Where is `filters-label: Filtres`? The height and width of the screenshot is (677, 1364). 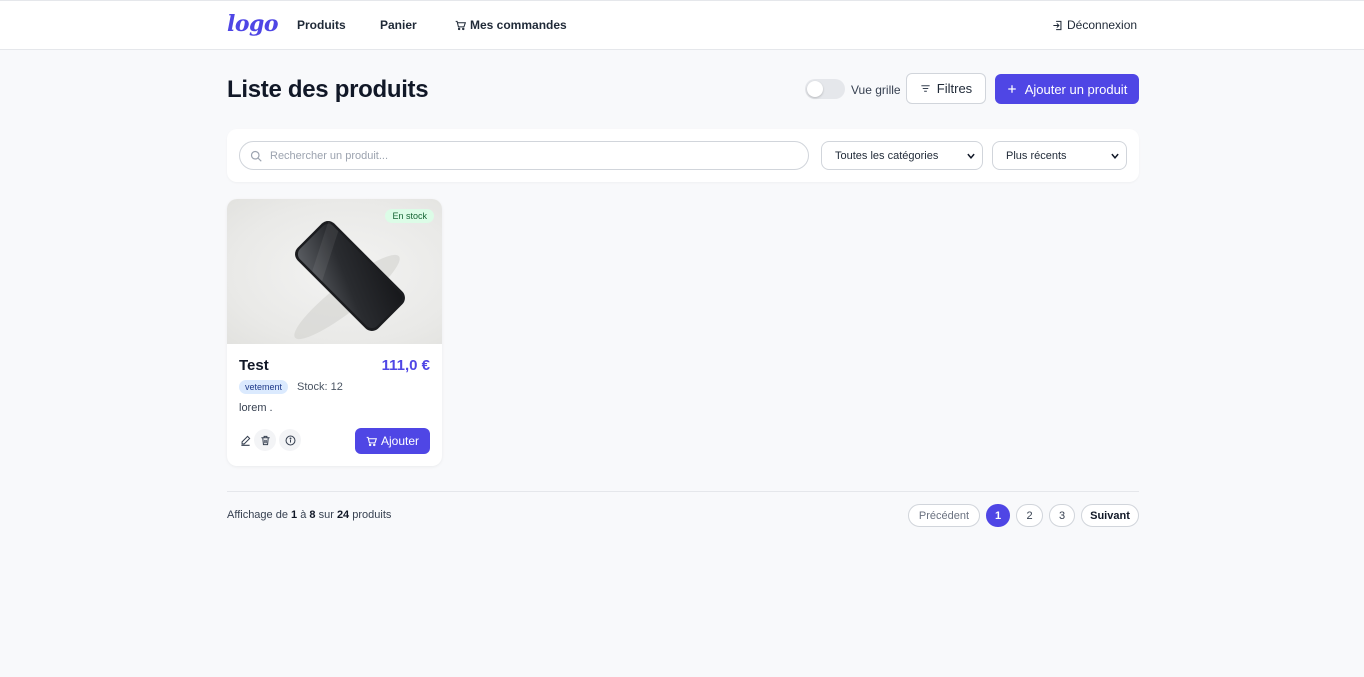
filters-label: Filtres is located at coordinates (954, 88).